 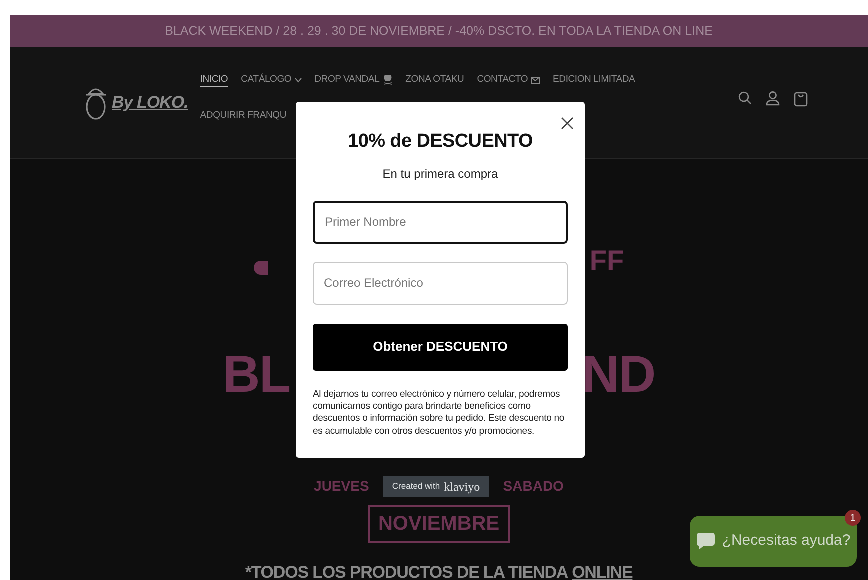 What do you see at coordinates (440, 222) in the screenshot?
I see `input-field: Primer Nombre` at bounding box center [440, 222].